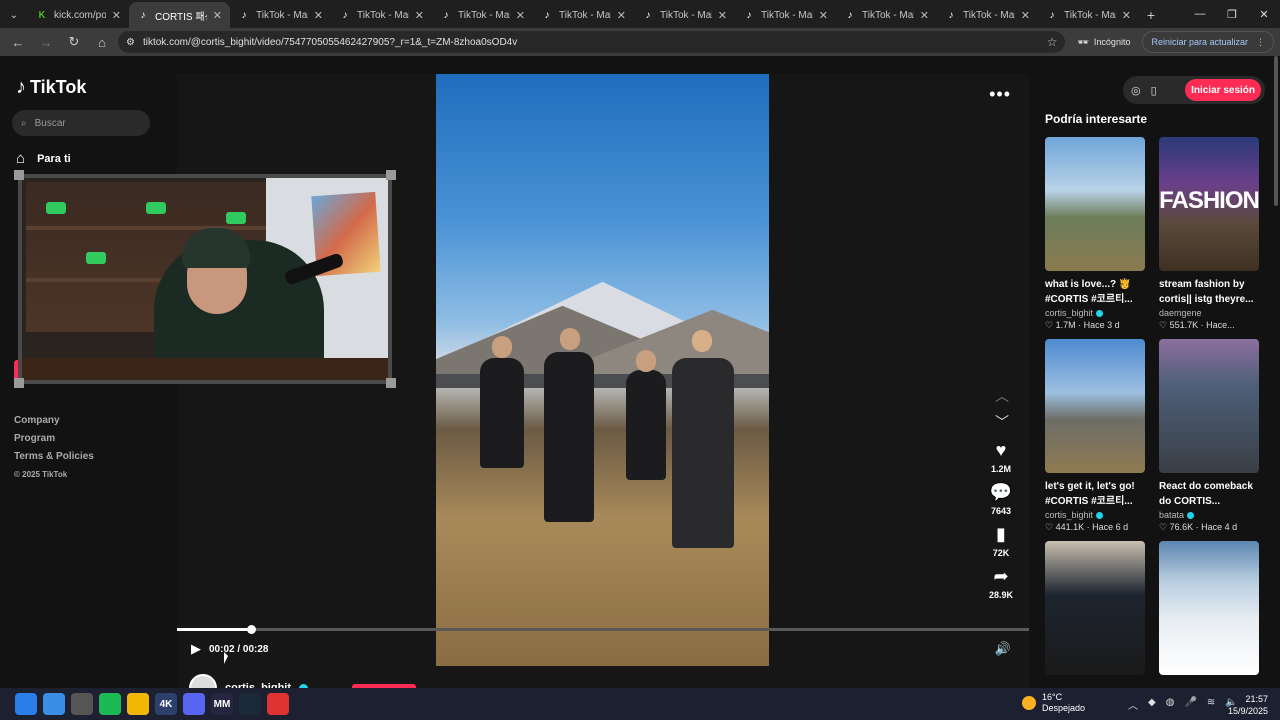 The height and width of the screenshot is (720, 1280). I want to click on chrome-icon, so click(54, 704).